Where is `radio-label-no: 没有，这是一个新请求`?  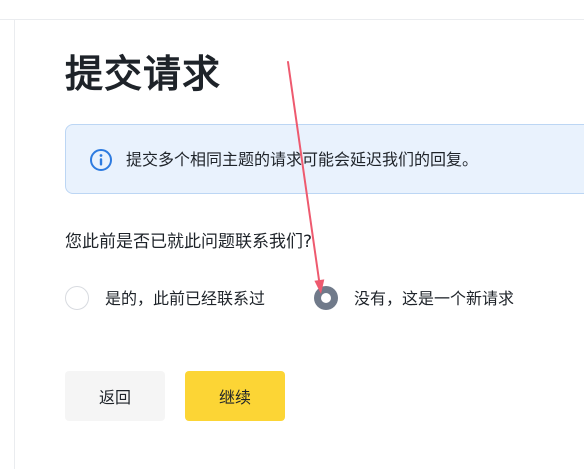 radio-label-no: 没有，这是一个新请求 is located at coordinates (434, 298).